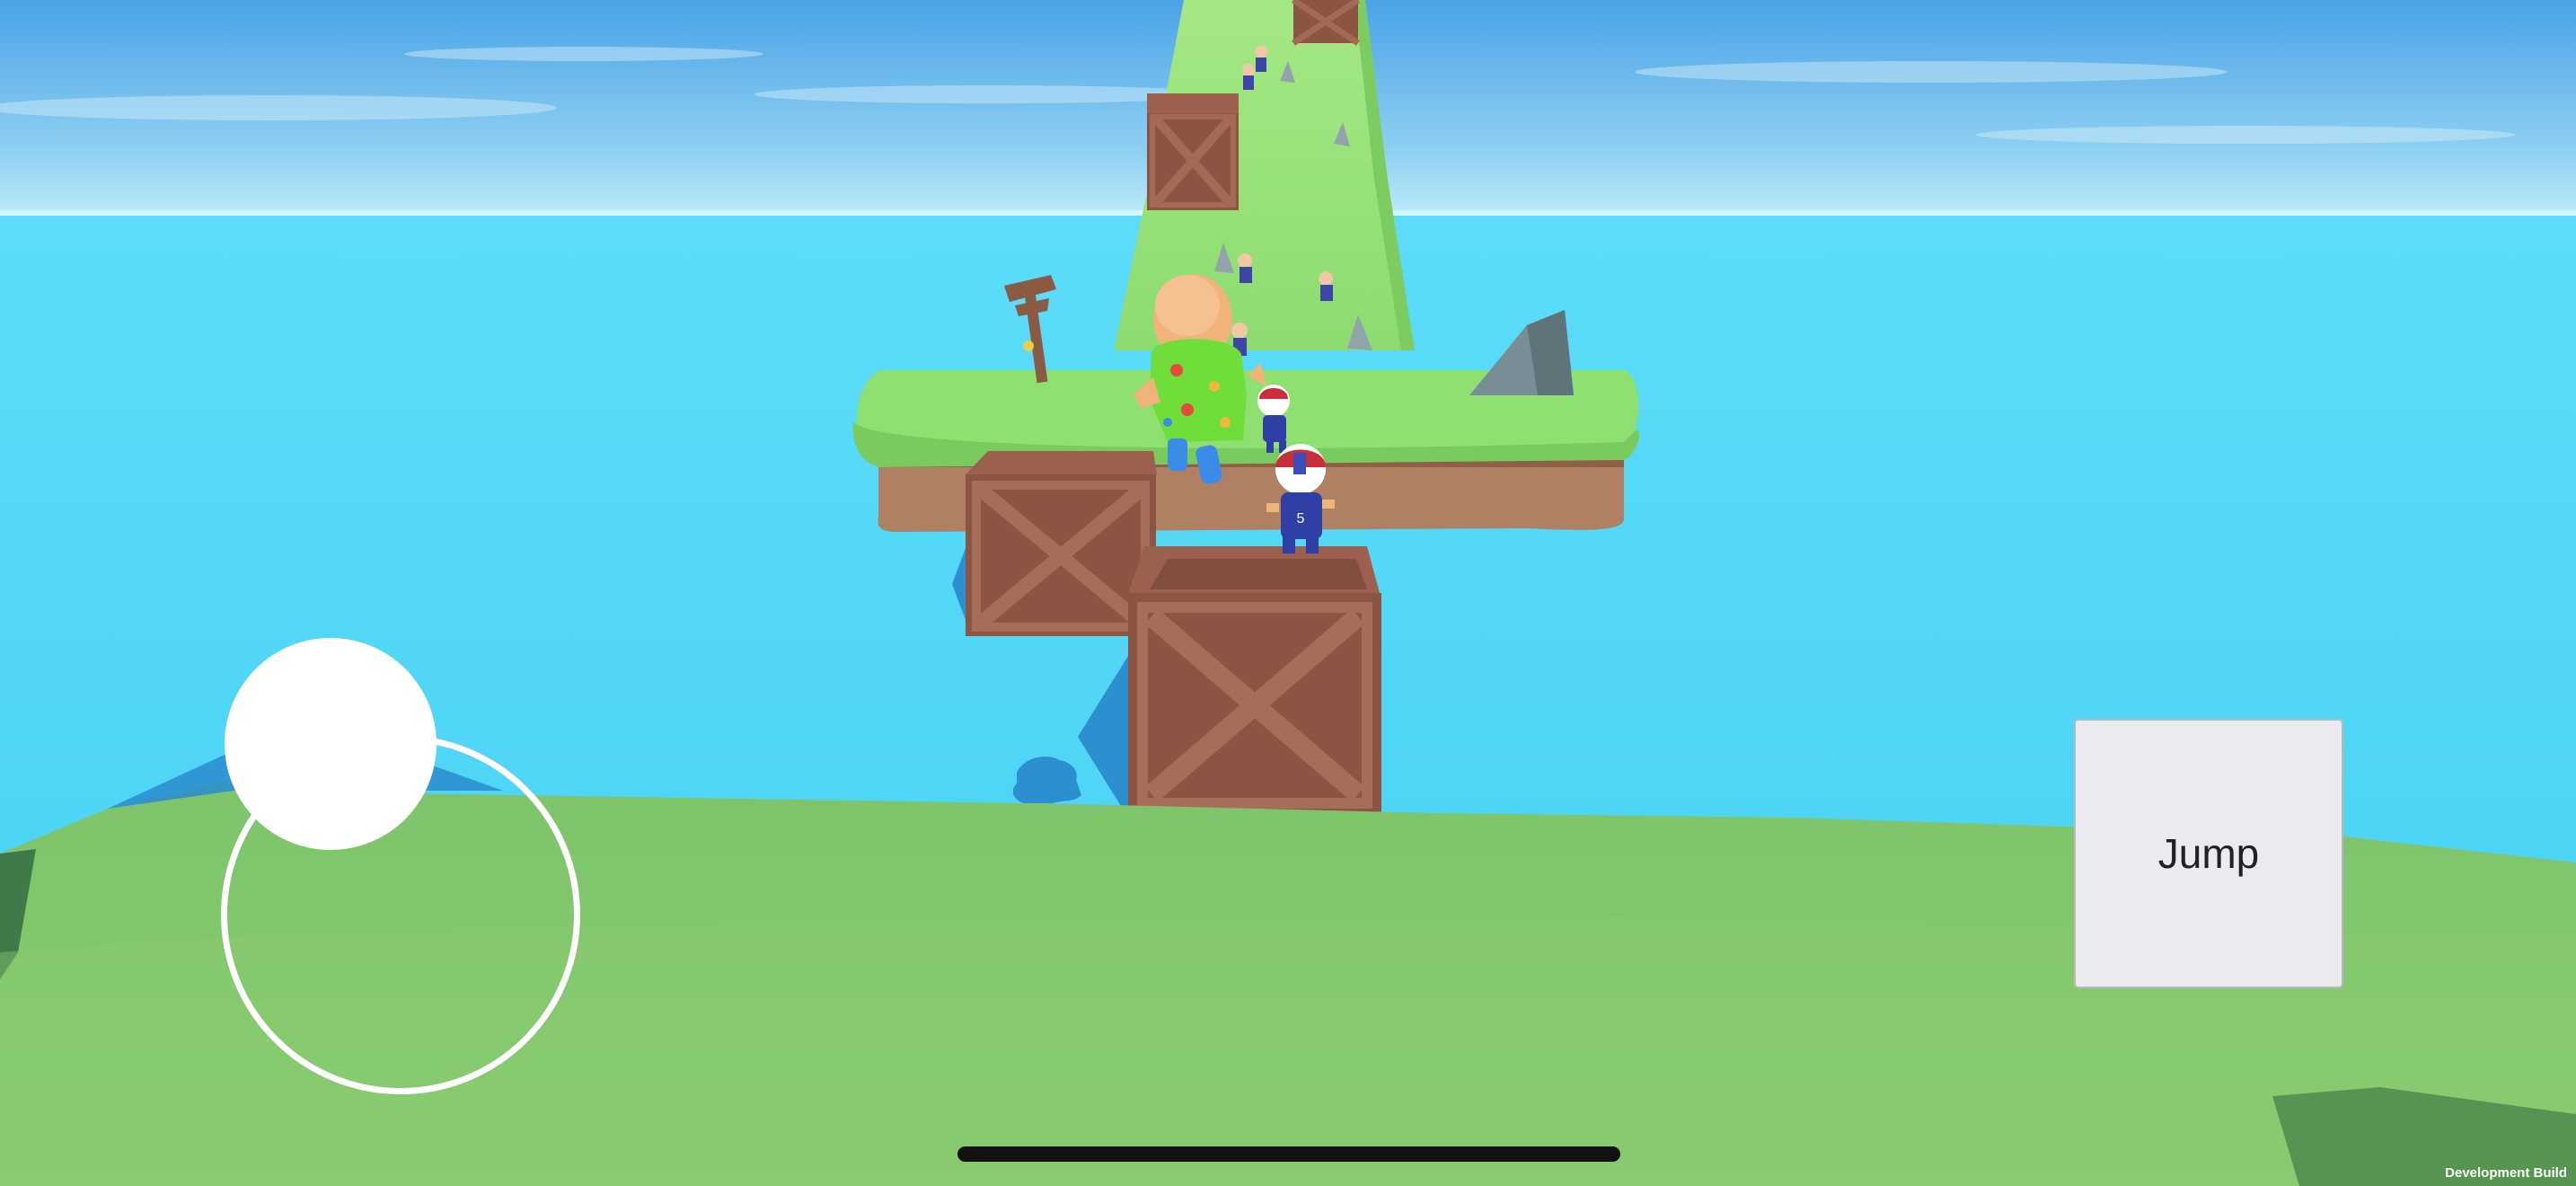  What do you see at coordinates (1054, 543) in the screenshot?
I see `crate-left` at bounding box center [1054, 543].